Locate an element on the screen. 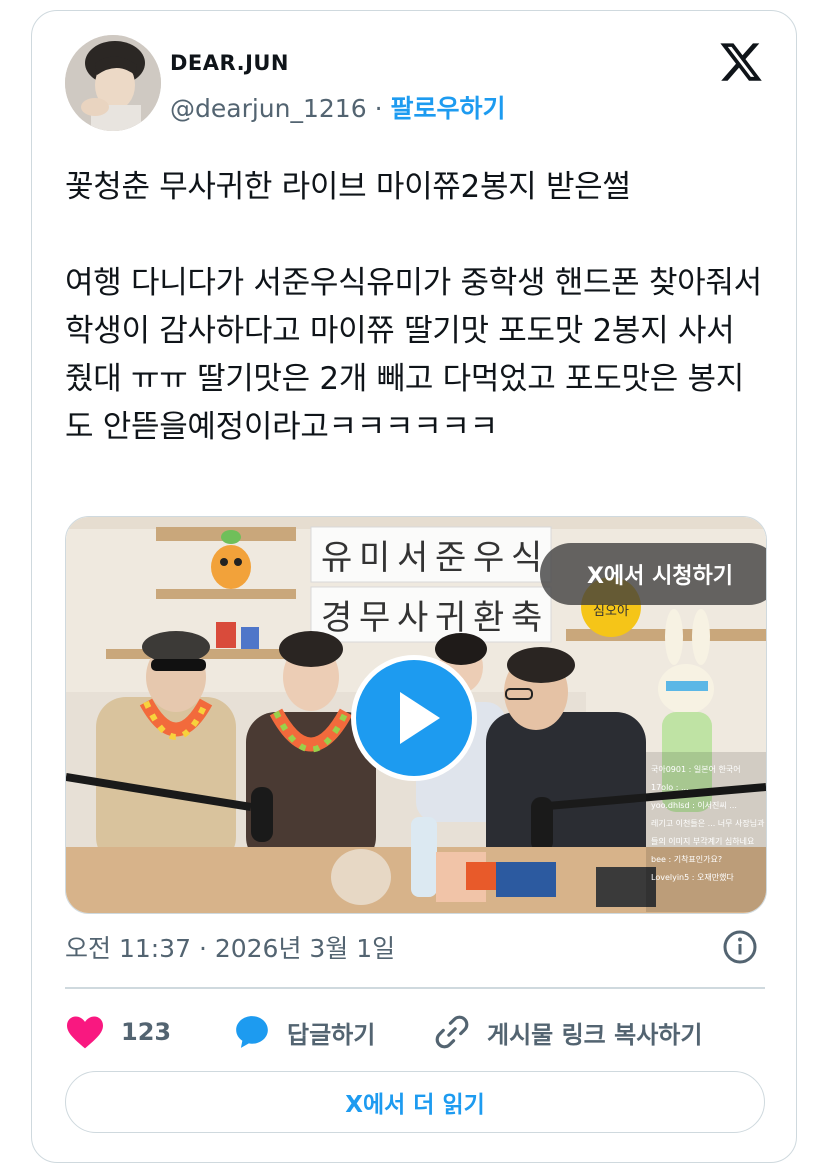 This screenshot has width=828, height=1175. play-button is located at coordinates (414, 718).